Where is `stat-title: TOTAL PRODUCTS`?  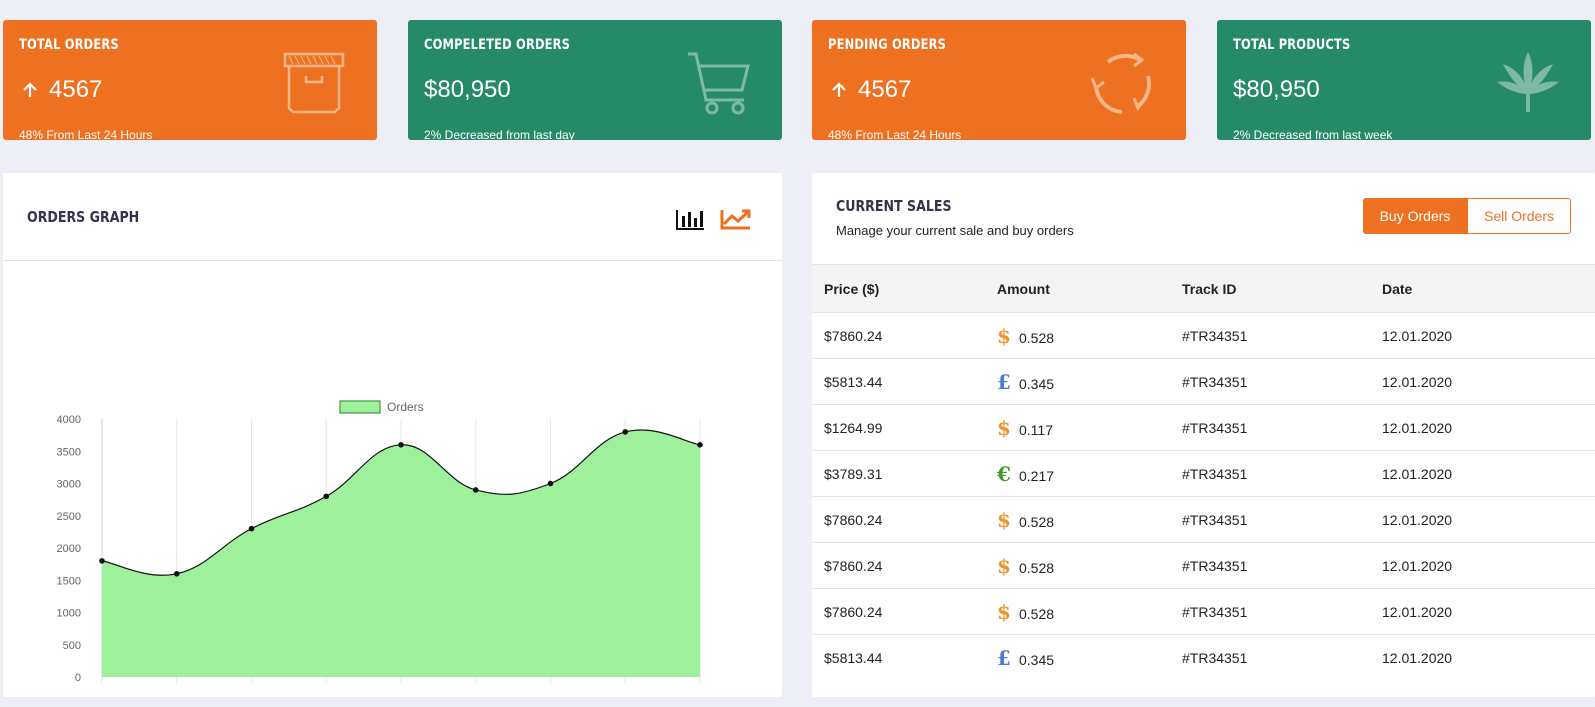
stat-title: TOTAL PRODUCTS is located at coordinates (1292, 45).